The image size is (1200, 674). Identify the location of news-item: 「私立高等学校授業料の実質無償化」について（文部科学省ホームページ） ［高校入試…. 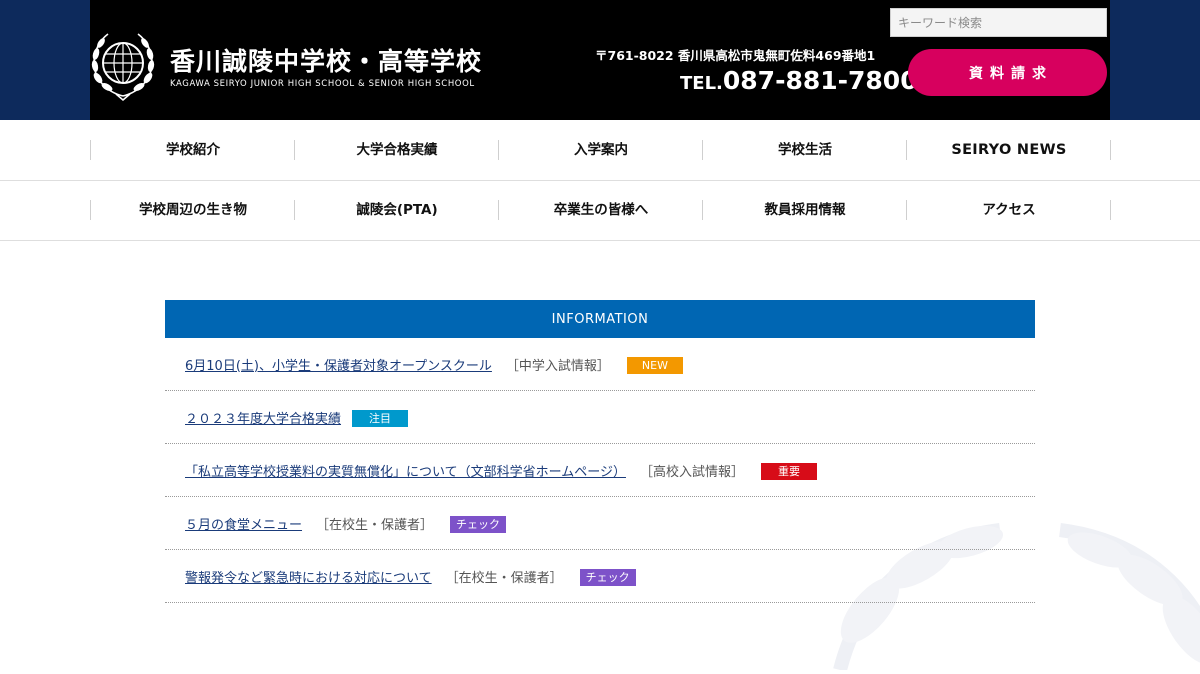
(600, 470).